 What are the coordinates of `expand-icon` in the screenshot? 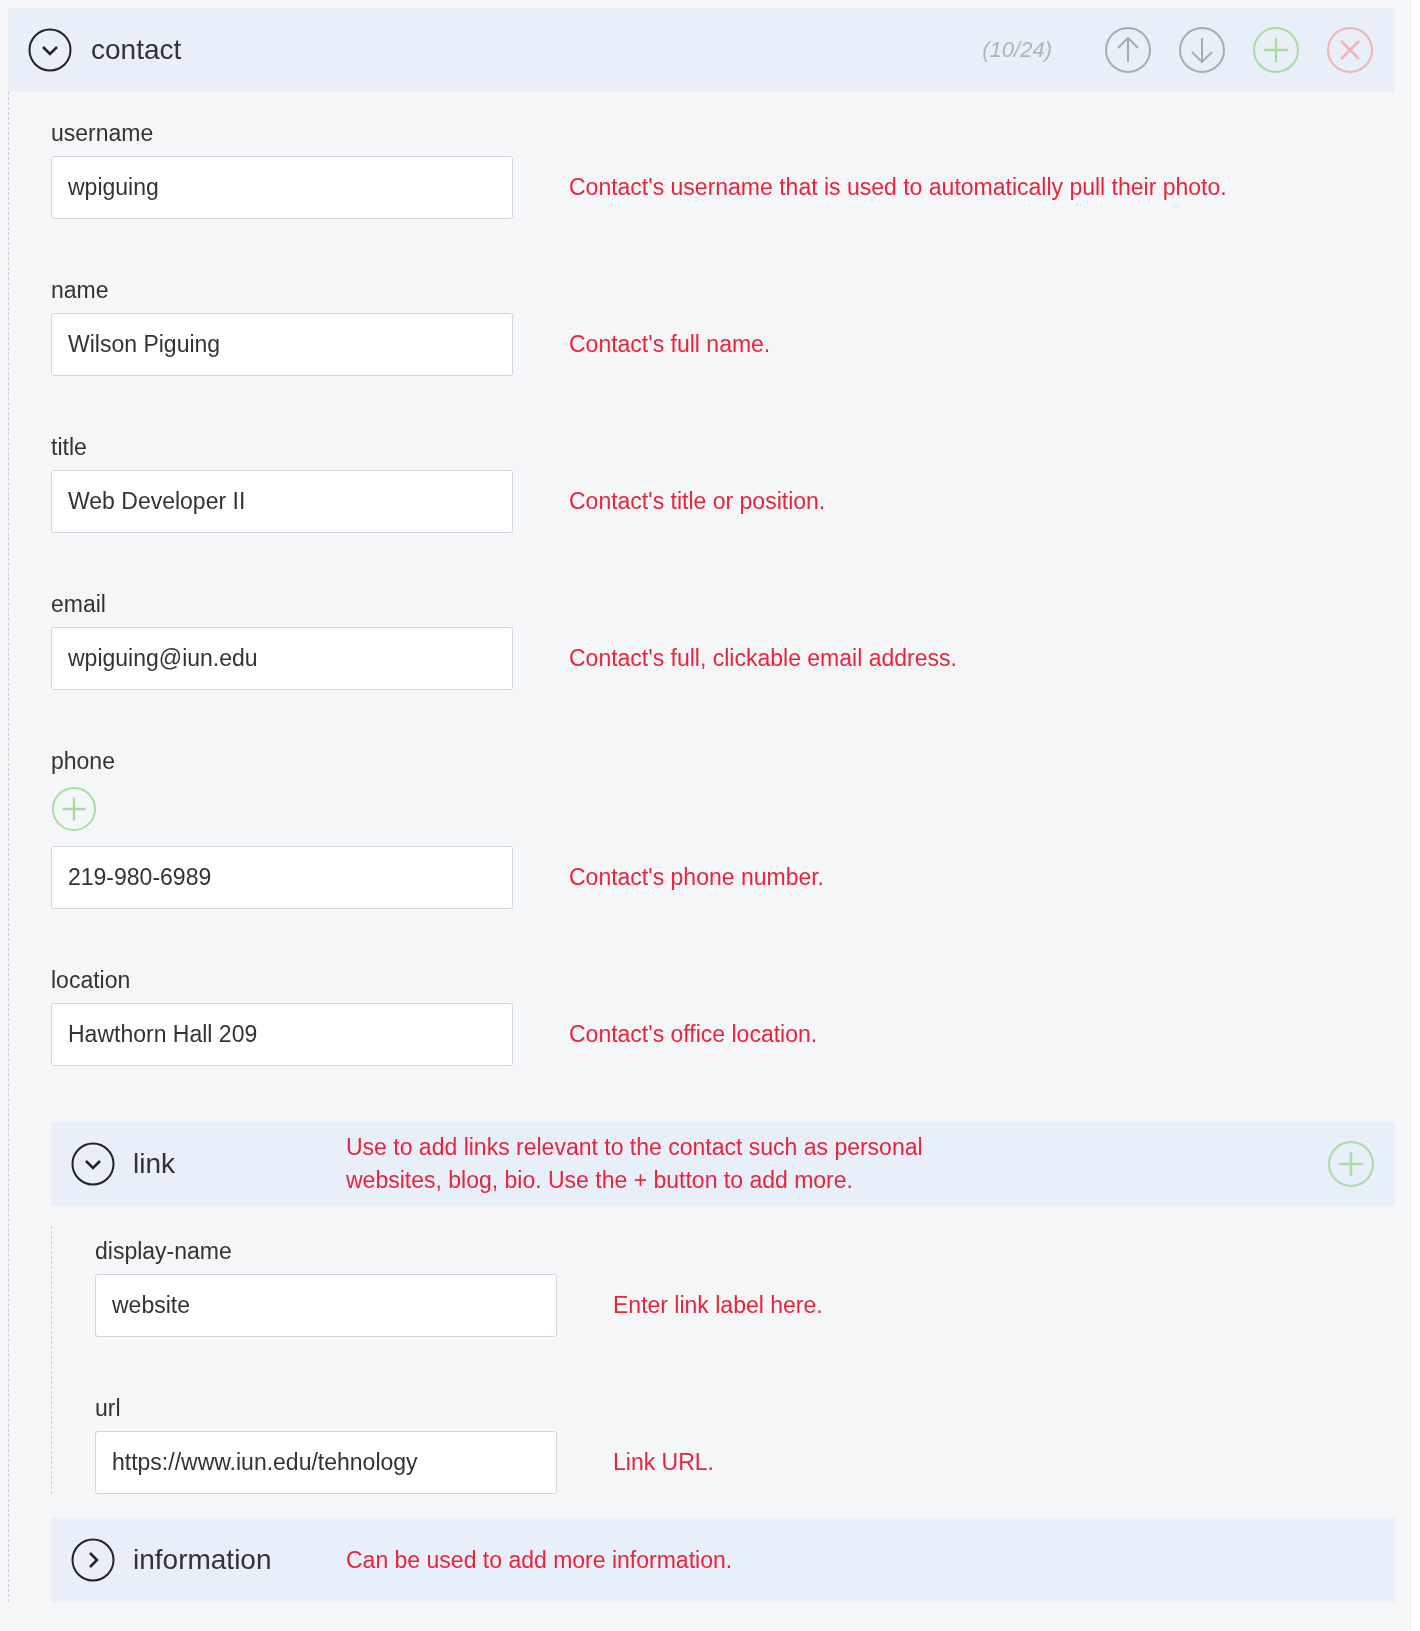 It's located at (93, 1560).